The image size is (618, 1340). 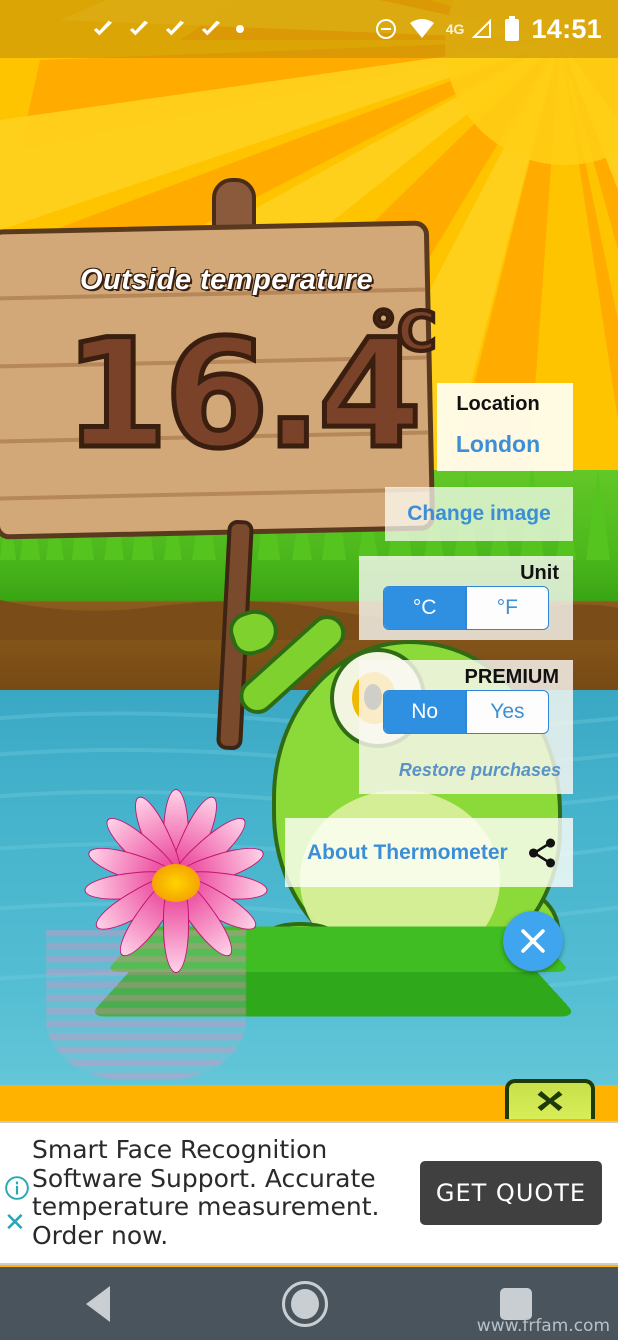 I want to click on about-thermometer-row: About Thermometer, so click(x=429, y=852).